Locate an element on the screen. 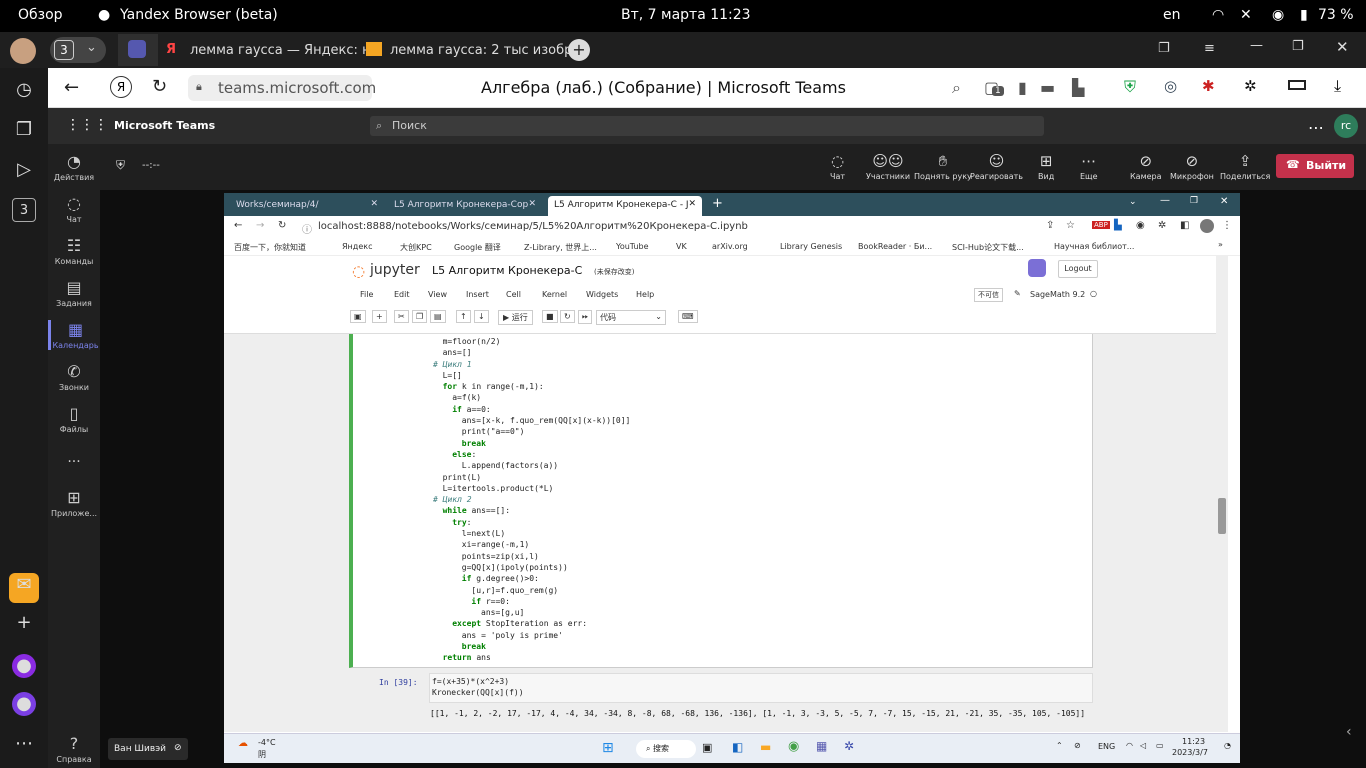 This screenshot has width=1366, height=768. avatar: rc is located at coordinates (1346, 126).